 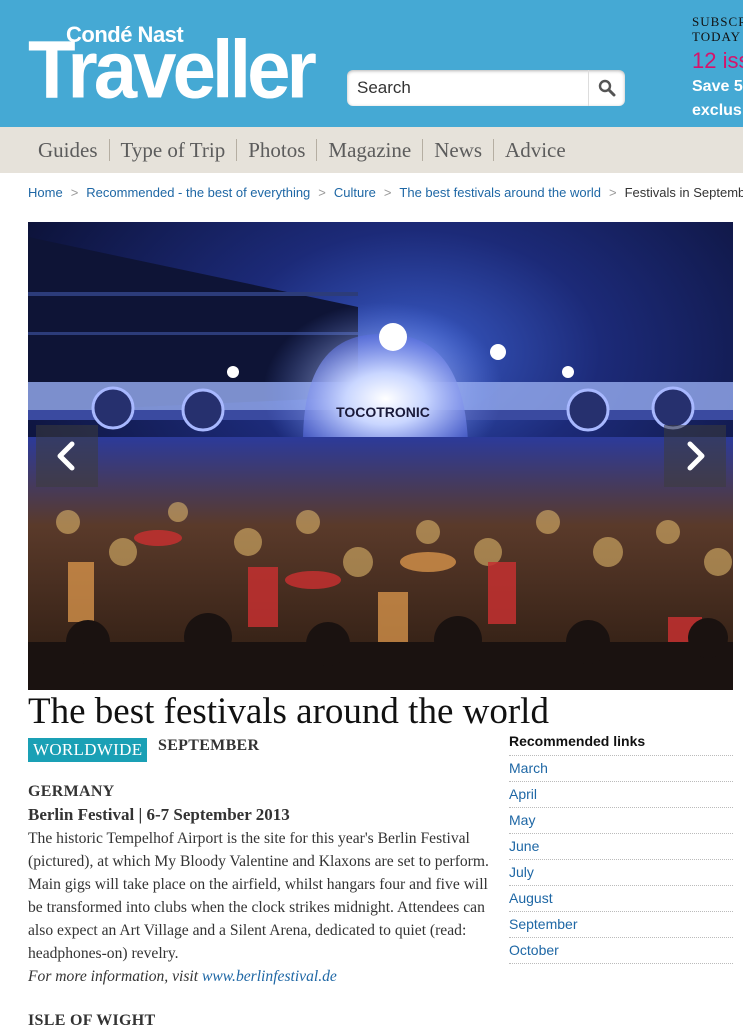 I want to click on breadcrumb-best-festivals: The best festivals around the world, so click(x=500, y=192).